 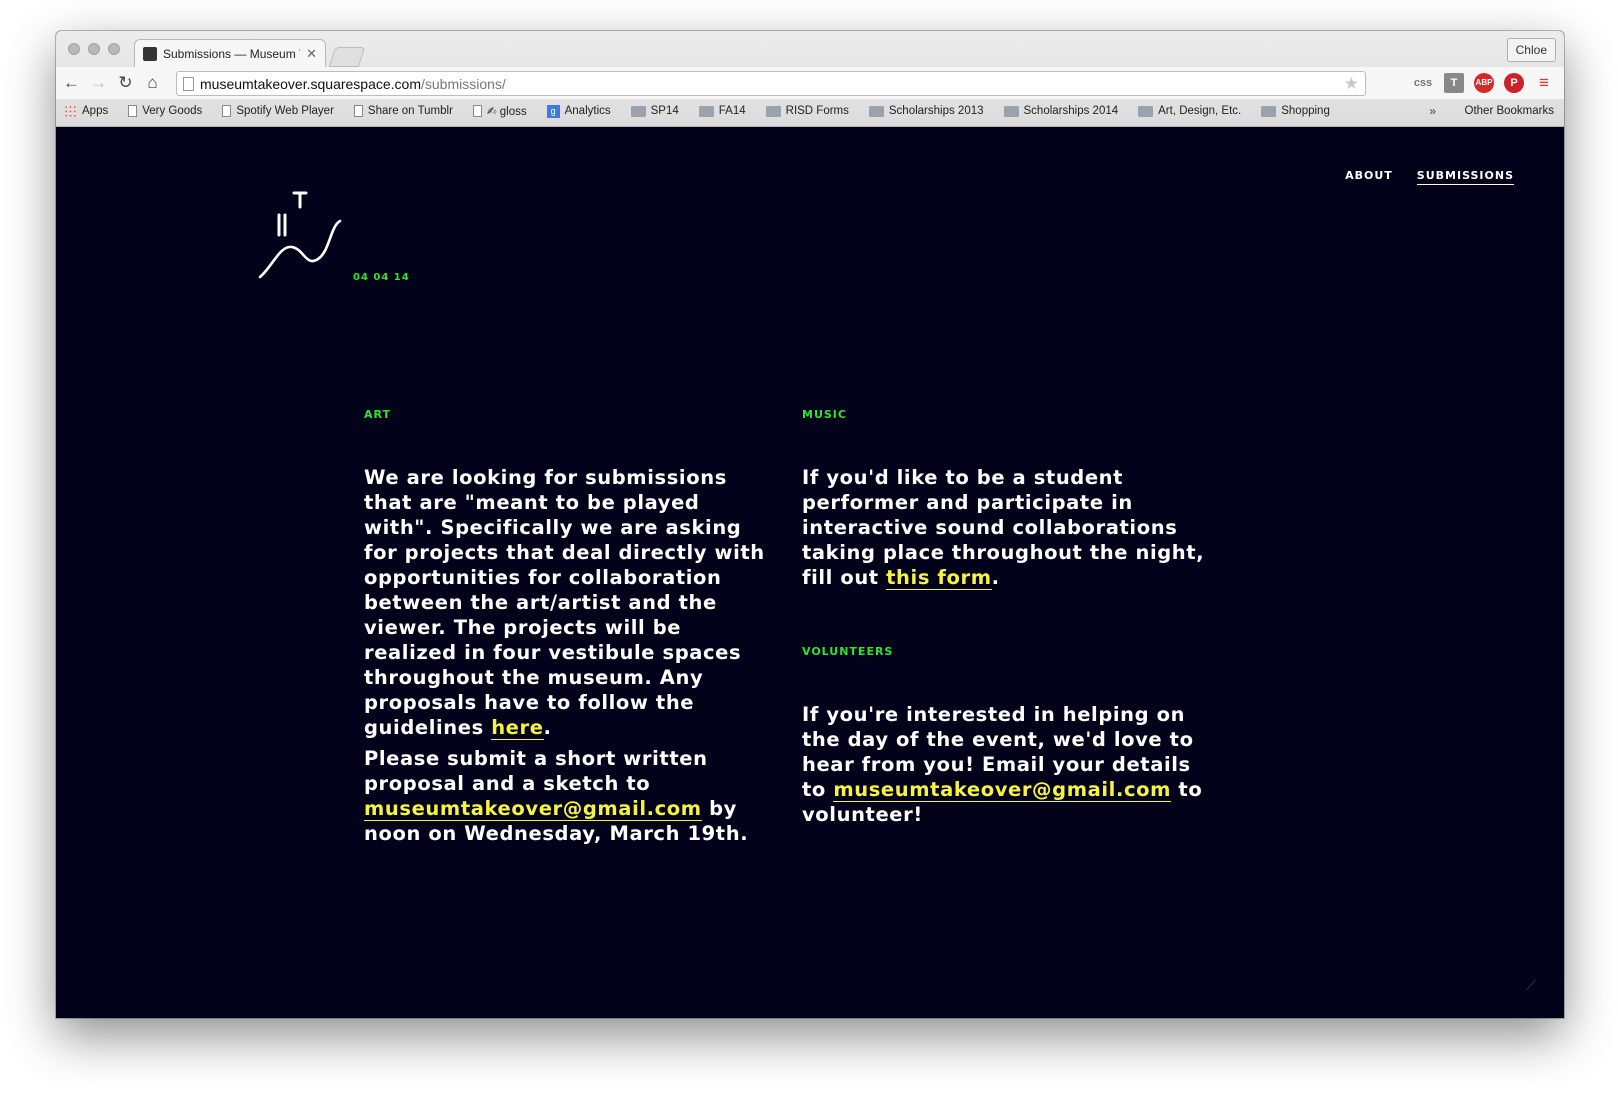 I want to click on reload-icon: ↻, so click(x=125, y=83).